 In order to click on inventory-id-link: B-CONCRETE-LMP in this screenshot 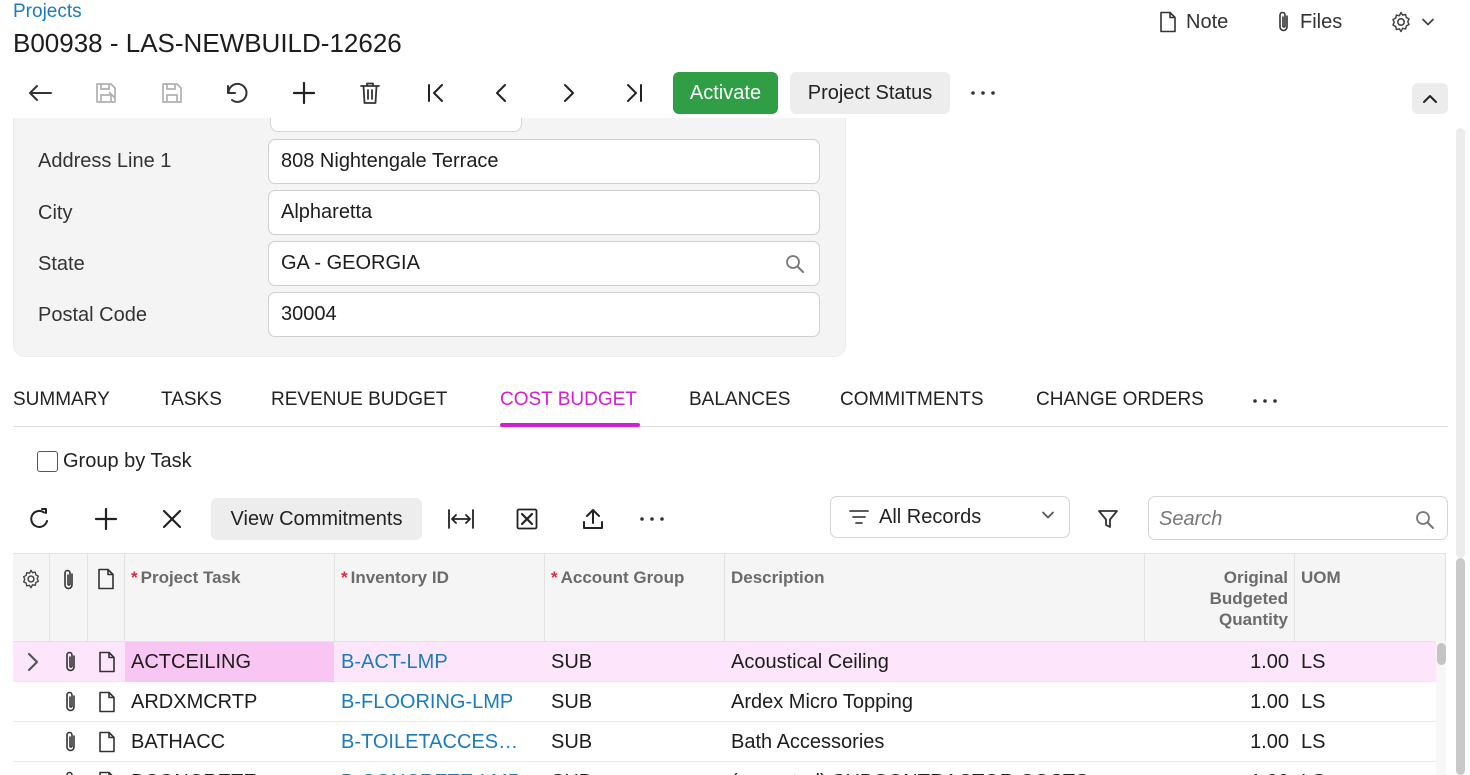, I will do `click(433, 768)`.